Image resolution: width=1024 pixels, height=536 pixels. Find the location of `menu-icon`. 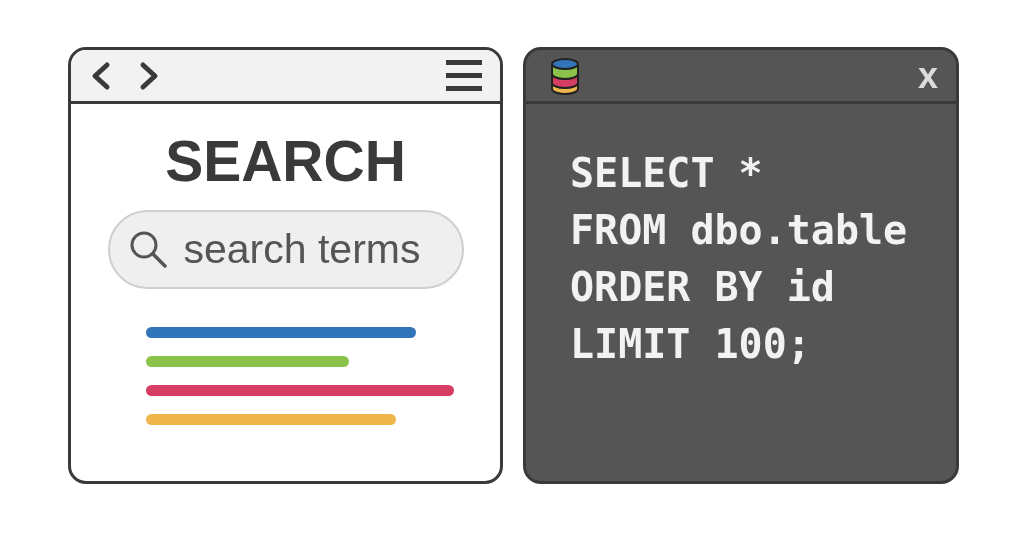

menu-icon is located at coordinates (464, 75).